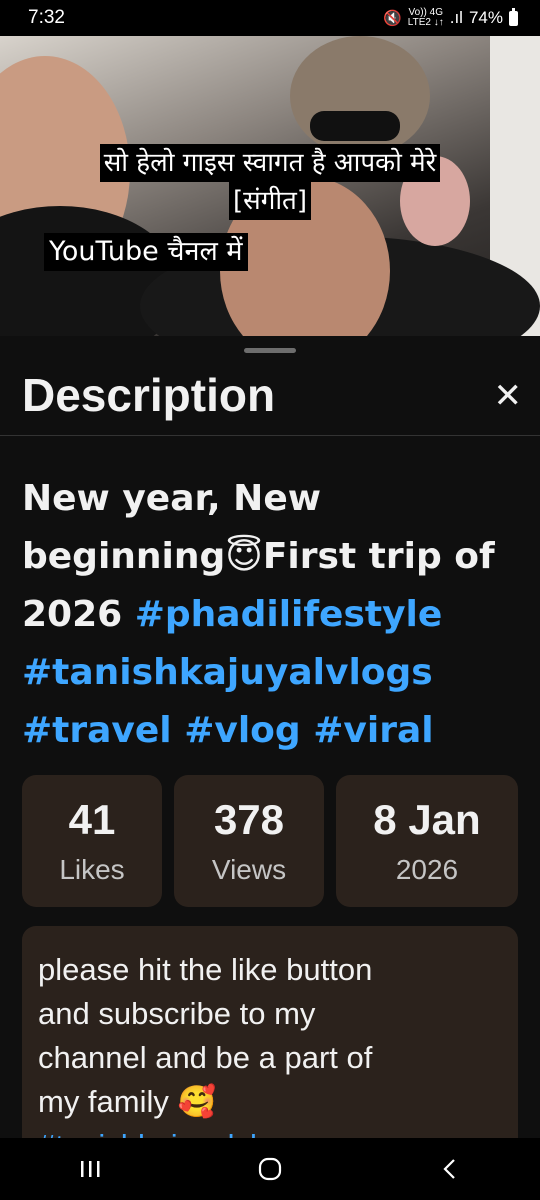  I want to click on caption-line: सो हेलो गाइस स्वागत है आपको मेरे, so click(270, 163).